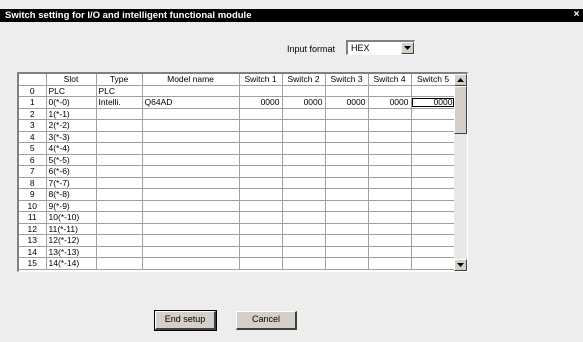  Describe the element at coordinates (460, 110) in the screenshot. I see `scroll-thumb` at that location.